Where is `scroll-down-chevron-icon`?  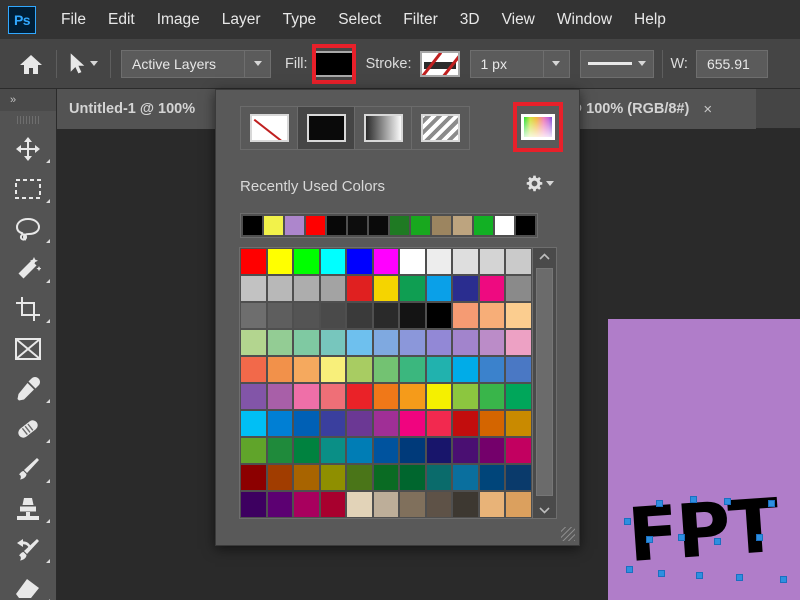 scroll-down-chevron-icon is located at coordinates (544, 510).